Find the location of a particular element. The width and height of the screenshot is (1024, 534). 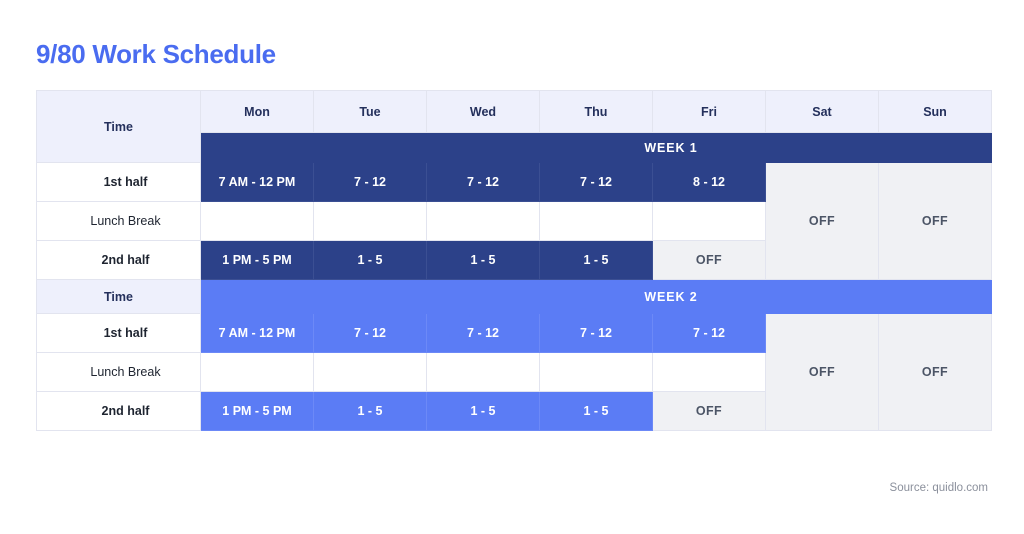

day-header-wed: Wed is located at coordinates (483, 111).